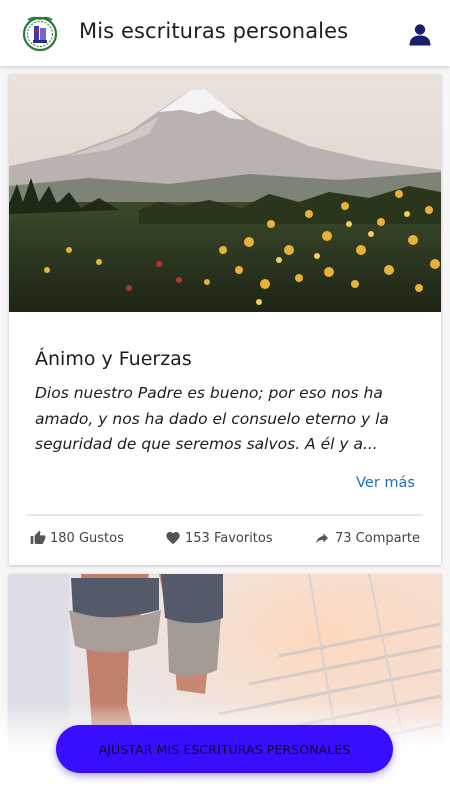 The width and height of the screenshot is (450, 800). What do you see at coordinates (378, 538) in the screenshot?
I see `shares-count: 73 Comparte` at bounding box center [378, 538].